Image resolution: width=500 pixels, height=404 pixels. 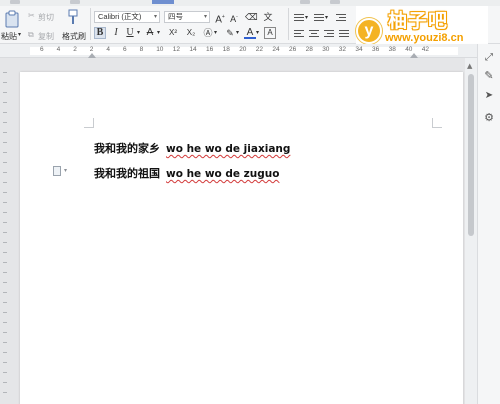 What do you see at coordinates (46, 17) in the screenshot?
I see `cut-button: 剪切` at bounding box center [46, 17].